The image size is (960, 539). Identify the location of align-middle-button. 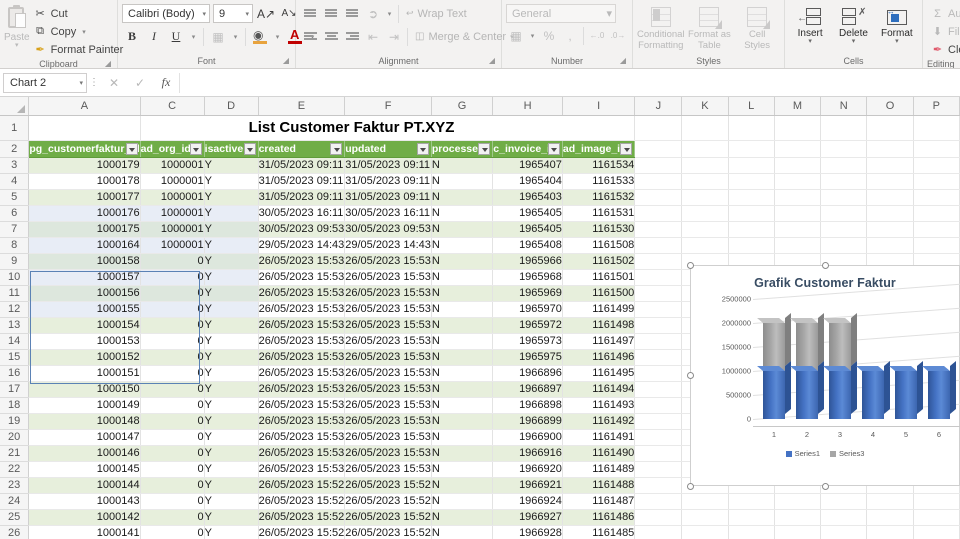
(331, 13).